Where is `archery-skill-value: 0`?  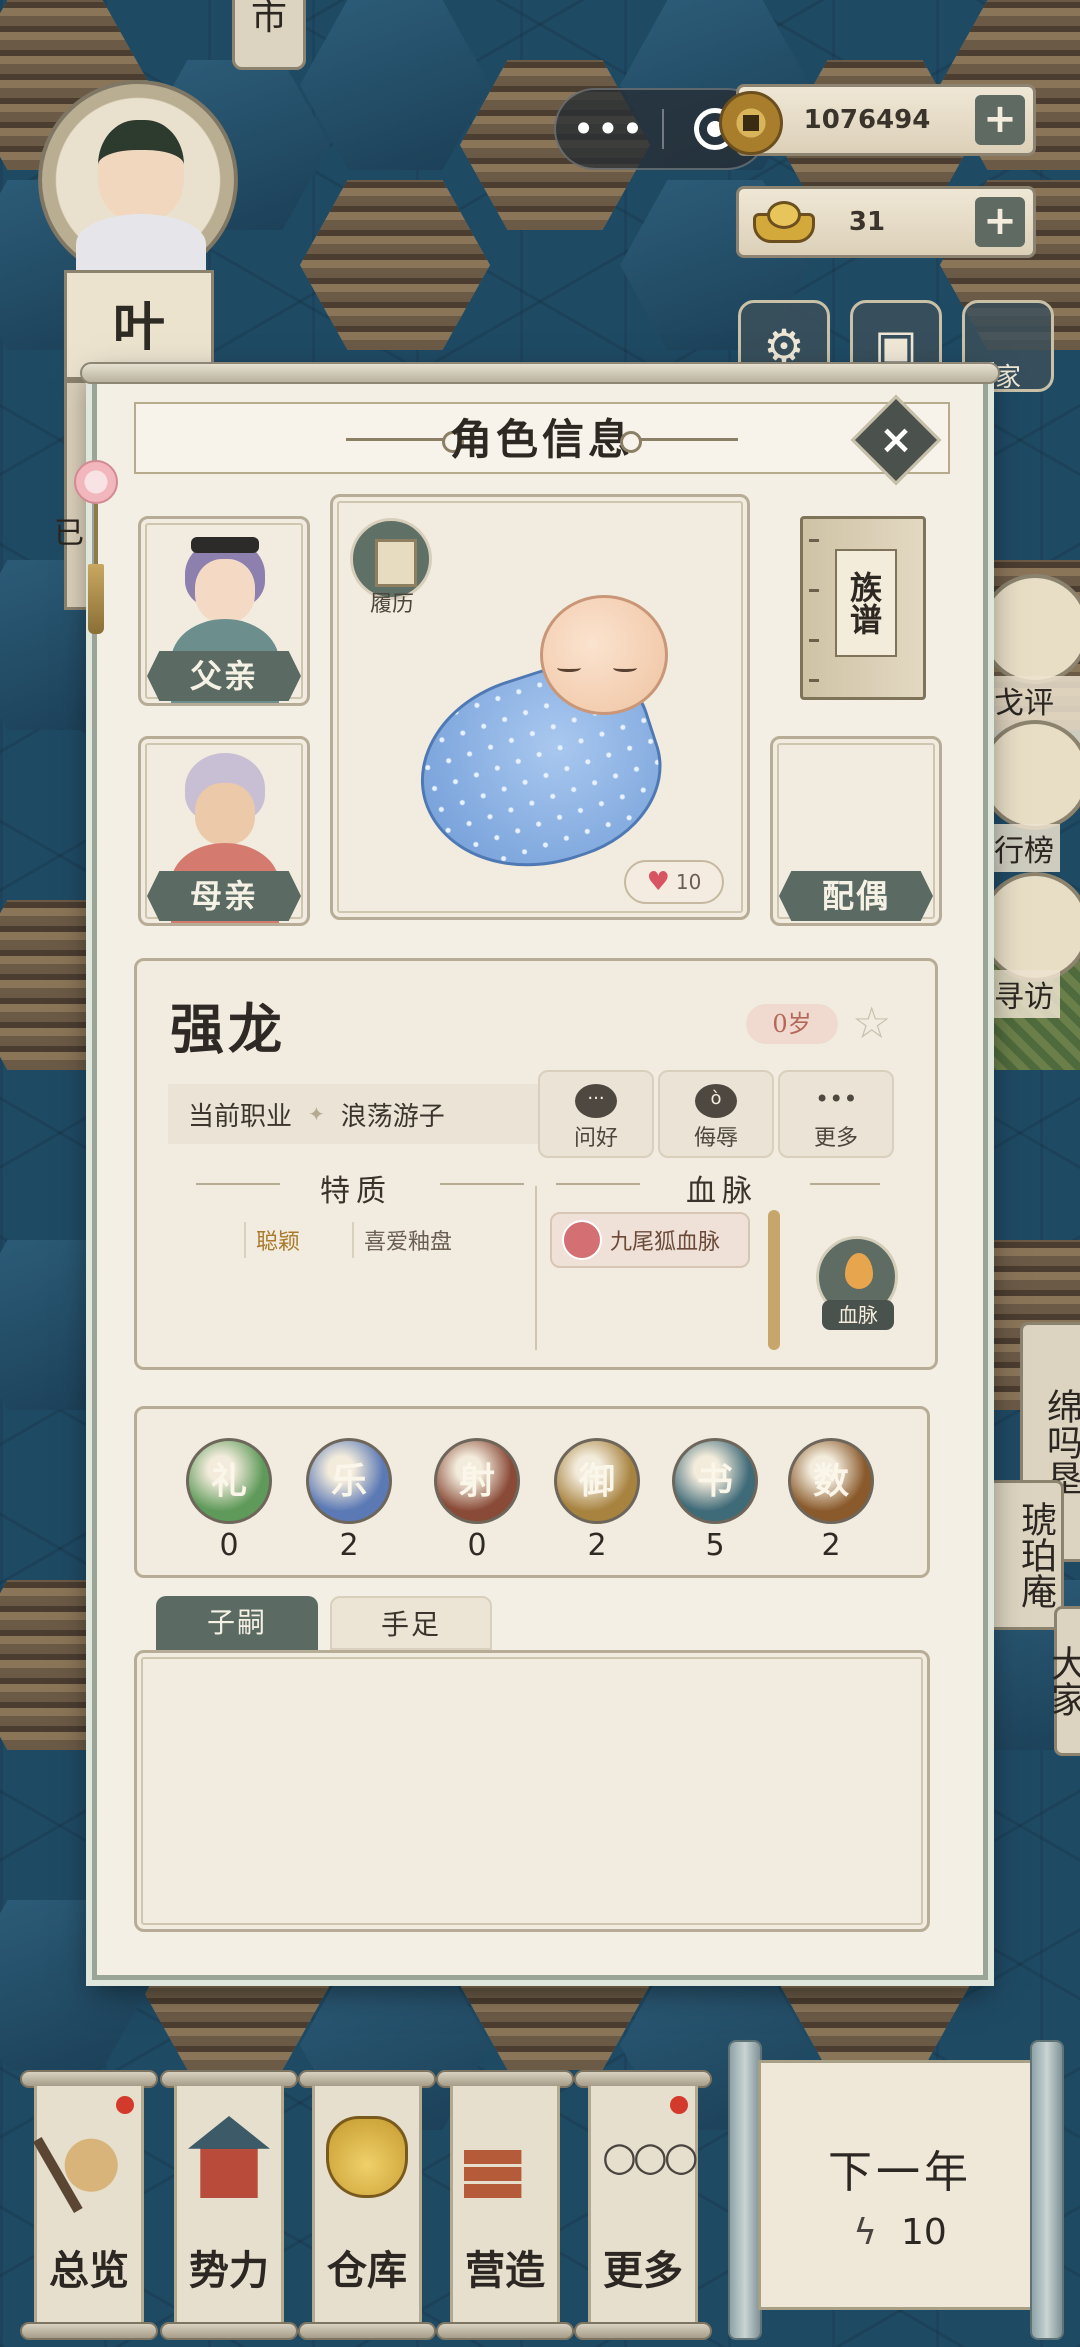 archery-skill-value: 0 is located at coordinates (477, 1545).